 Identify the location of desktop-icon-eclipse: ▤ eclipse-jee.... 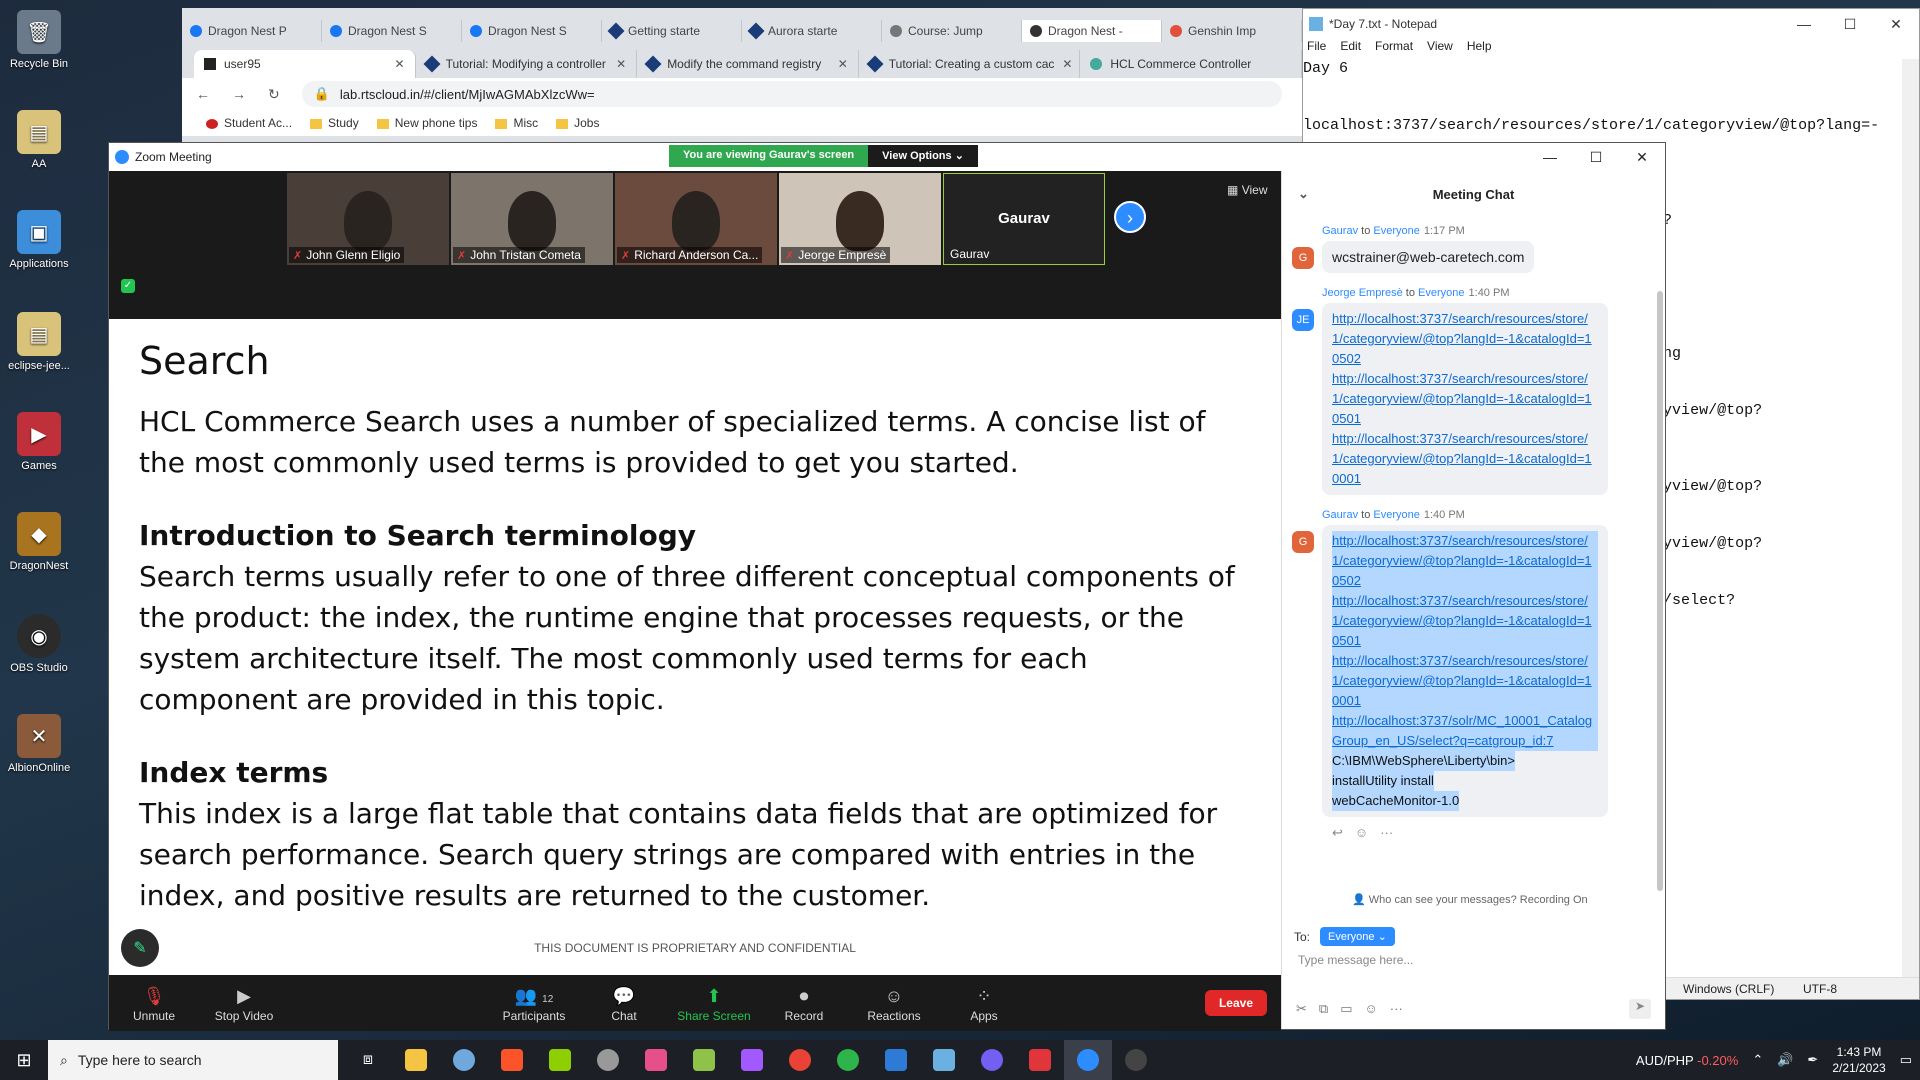
(39, 342).